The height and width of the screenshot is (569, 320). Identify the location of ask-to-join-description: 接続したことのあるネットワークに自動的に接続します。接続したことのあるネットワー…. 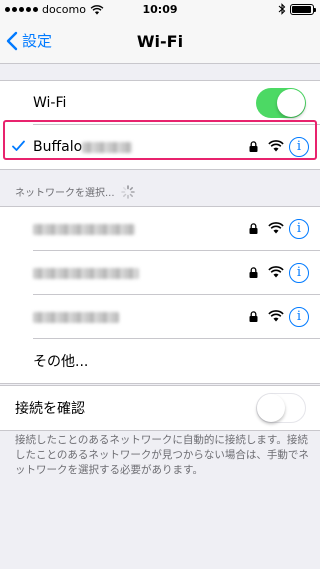
(162, 455).